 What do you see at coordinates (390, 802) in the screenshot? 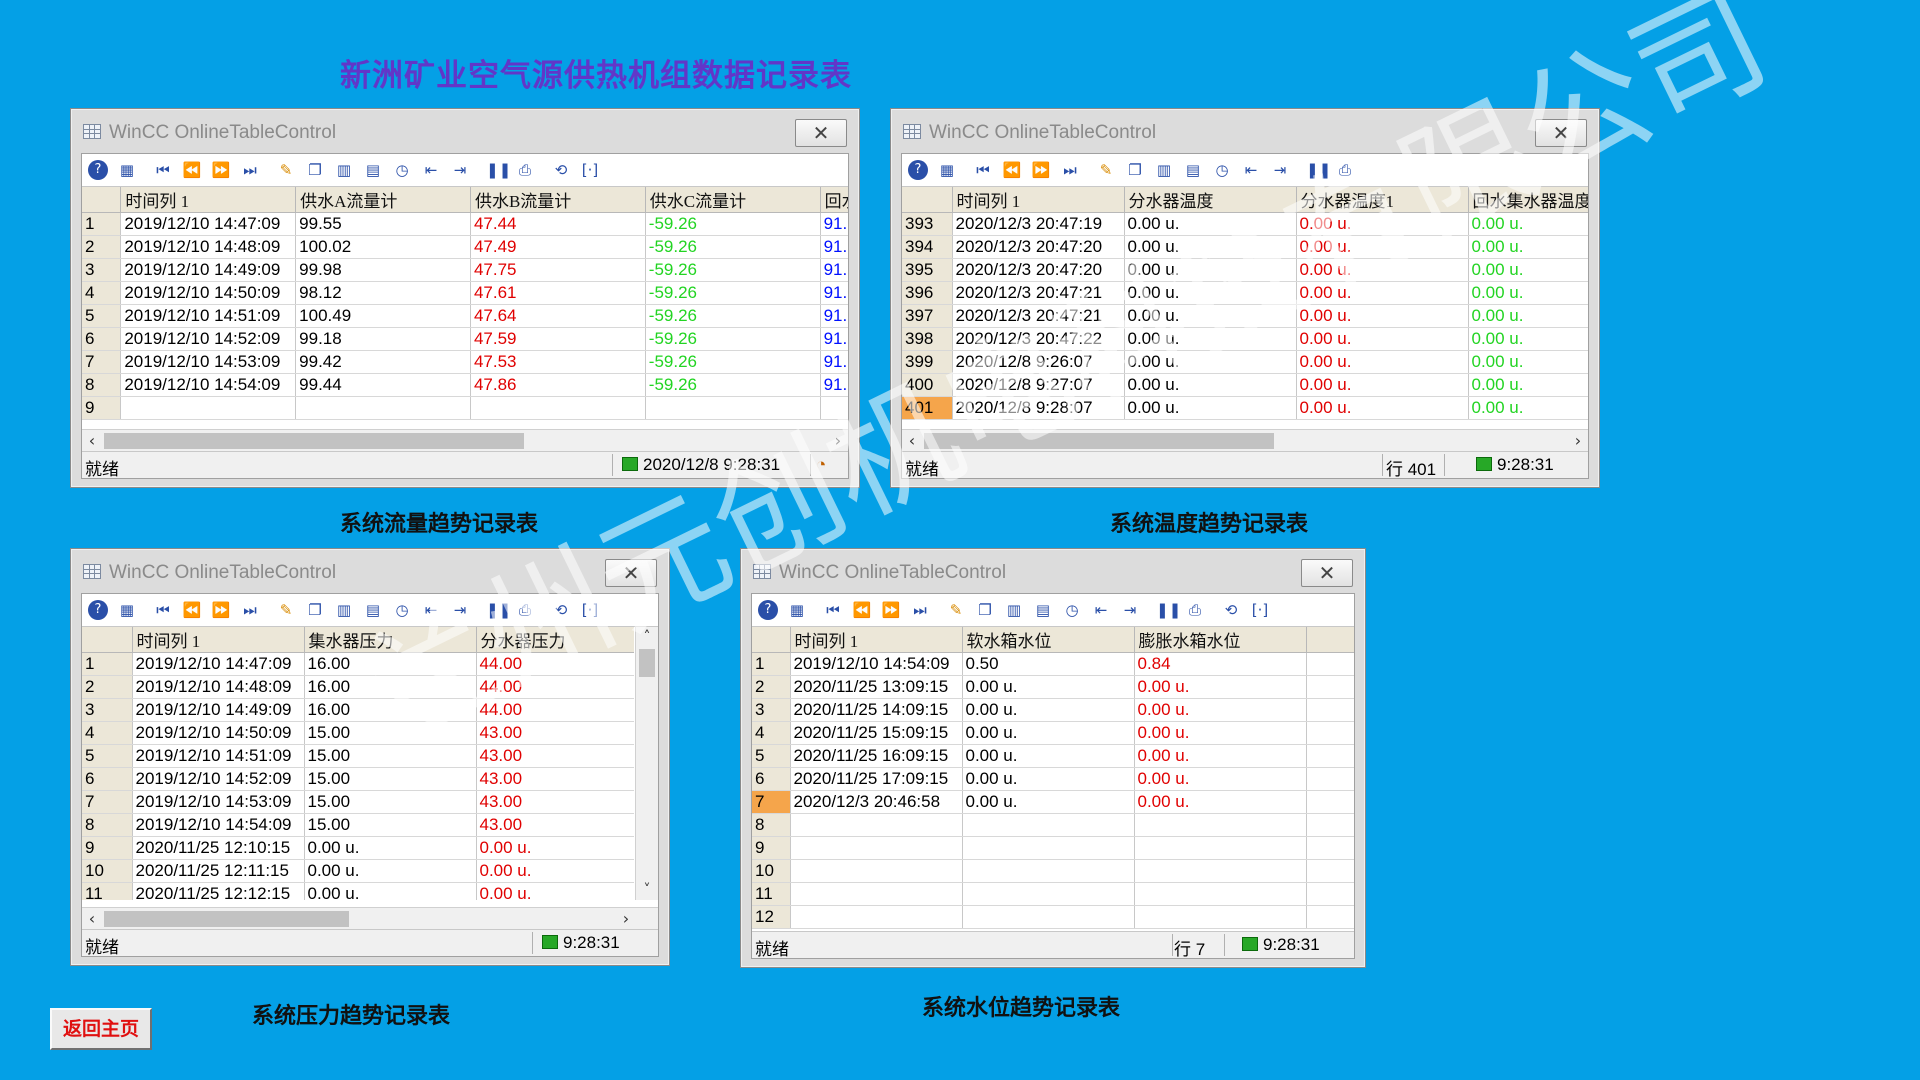
I see `table-cell: 15.00` at bounding box center [390, 802].